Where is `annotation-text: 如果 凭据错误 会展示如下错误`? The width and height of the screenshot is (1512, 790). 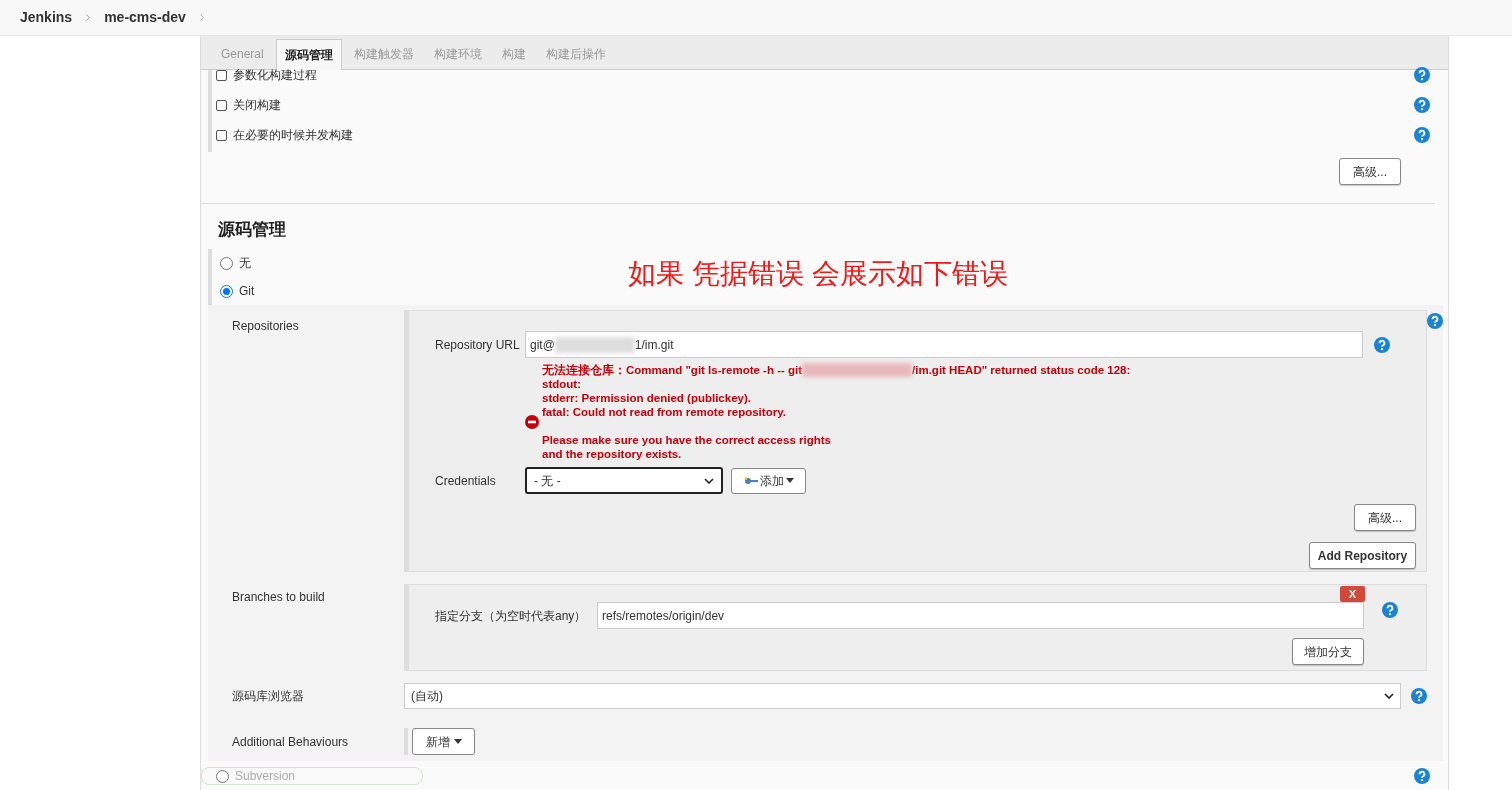 annotation-text: 如果 凭据错误 会展示如下错误 is located at coordinates (818, 274).